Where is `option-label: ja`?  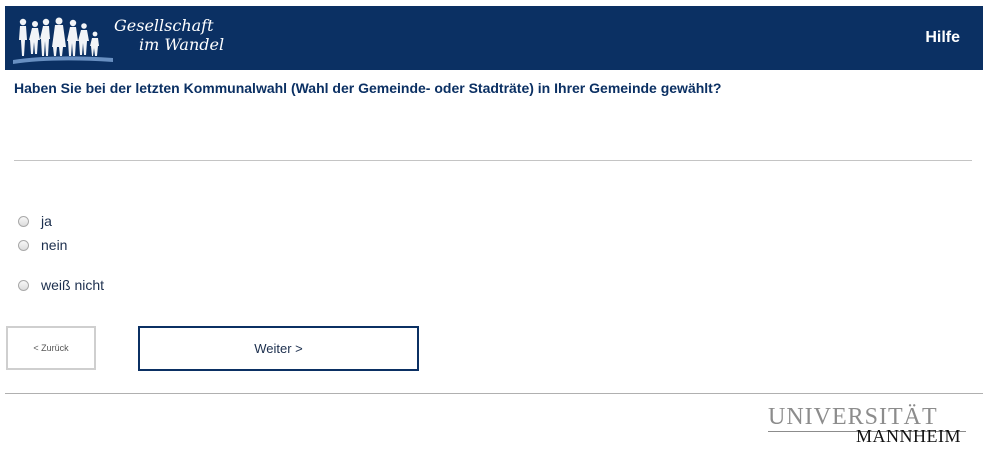
option-label: ja is located at coordinates (46, 221).